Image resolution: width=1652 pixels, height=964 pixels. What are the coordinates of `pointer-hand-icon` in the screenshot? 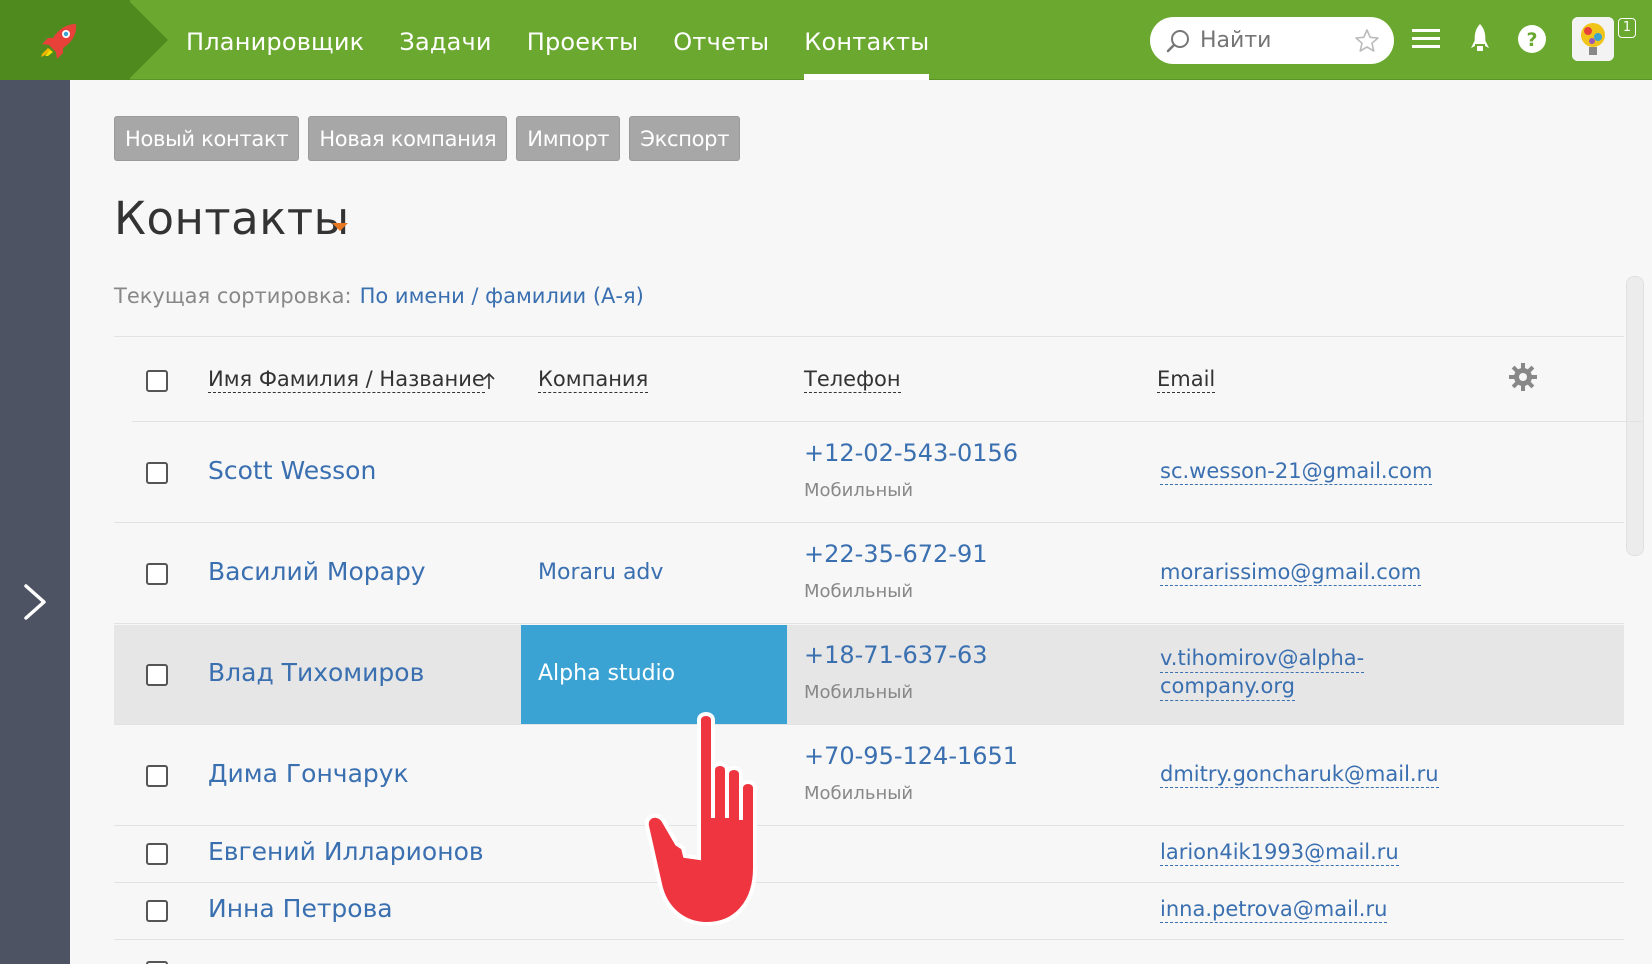 It's located at (700, 819).